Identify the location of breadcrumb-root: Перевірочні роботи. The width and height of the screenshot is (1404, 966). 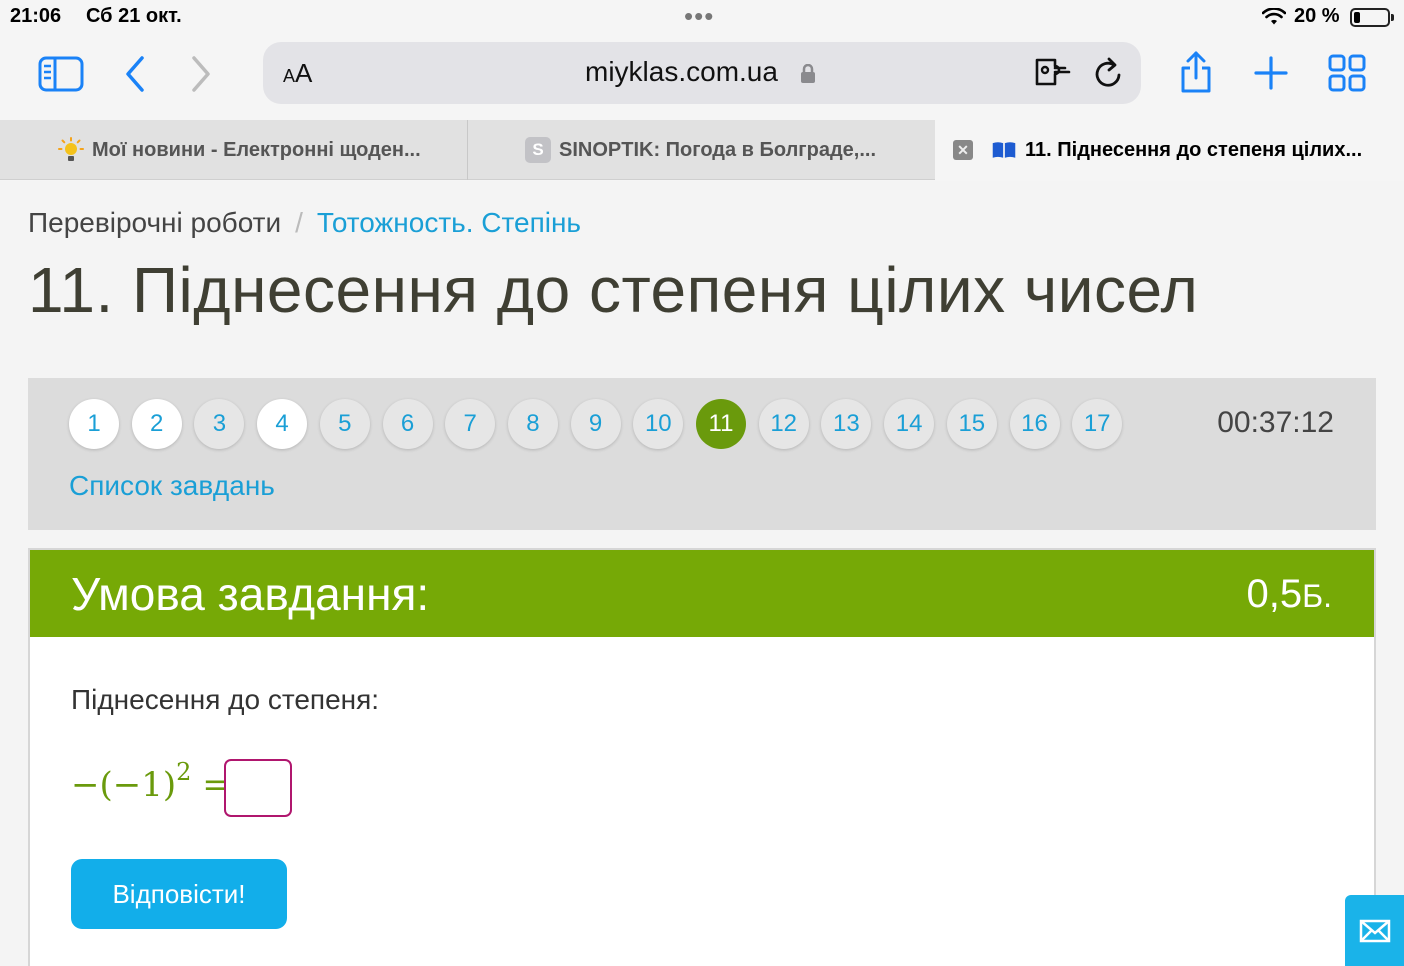
(154, 222).